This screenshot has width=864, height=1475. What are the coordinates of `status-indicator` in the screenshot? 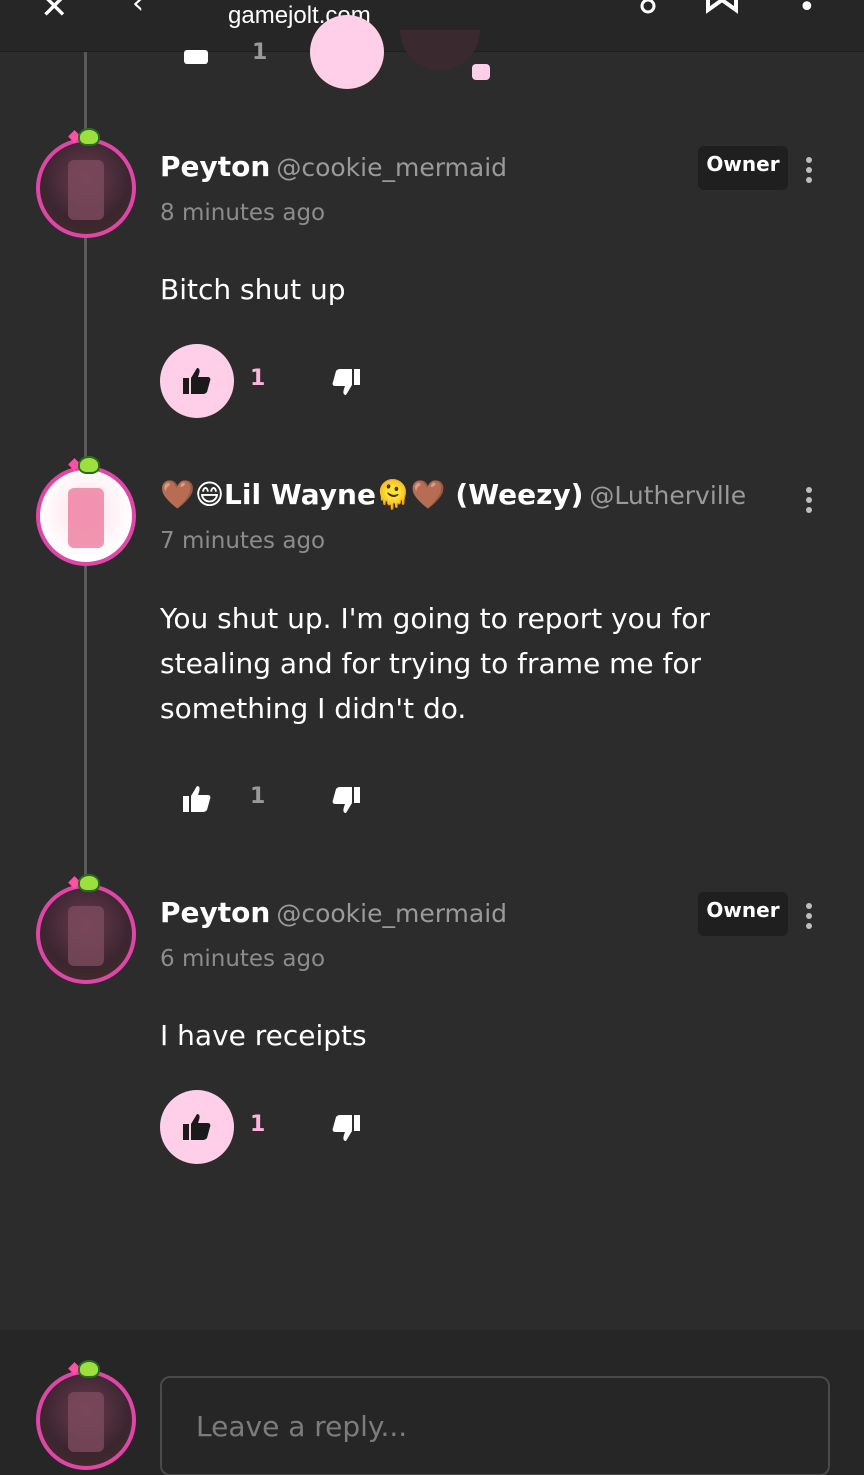 It's located at (481, 72).